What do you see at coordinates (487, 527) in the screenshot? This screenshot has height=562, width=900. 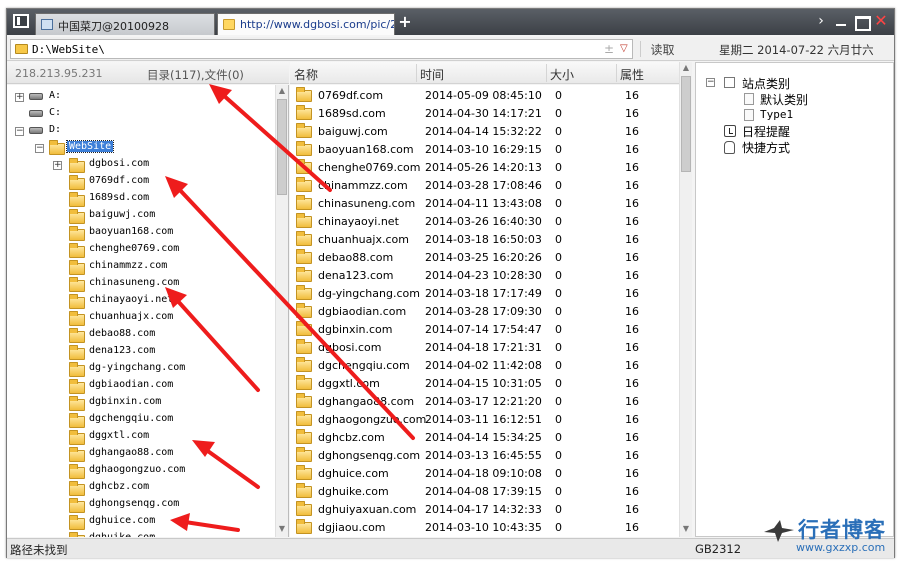 I see `list-item: dgjiaou.com 2014-03-10 10:43:35 0 16` at bounding box center [487, 527].